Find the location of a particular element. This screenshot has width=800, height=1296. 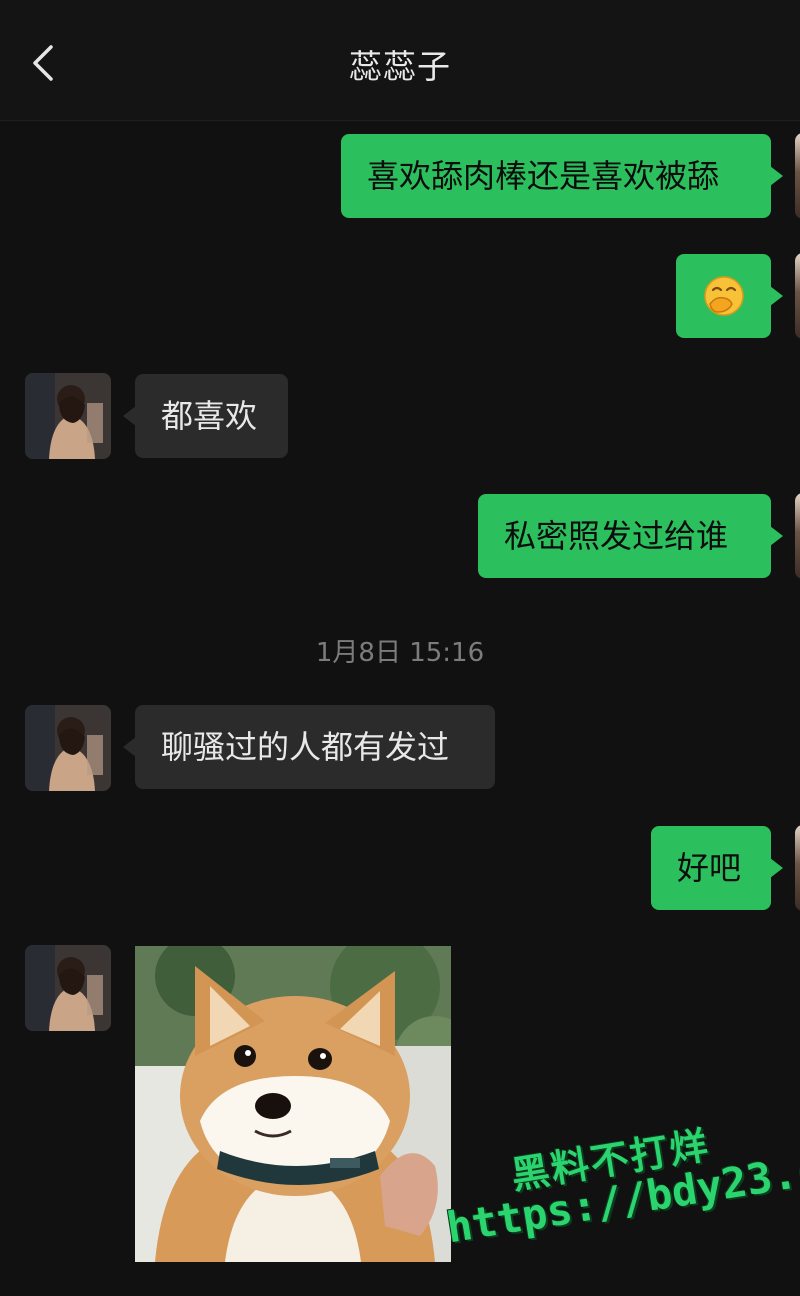

message-bubble-outgoing: 好吧 is located at coordinates (717, 868).